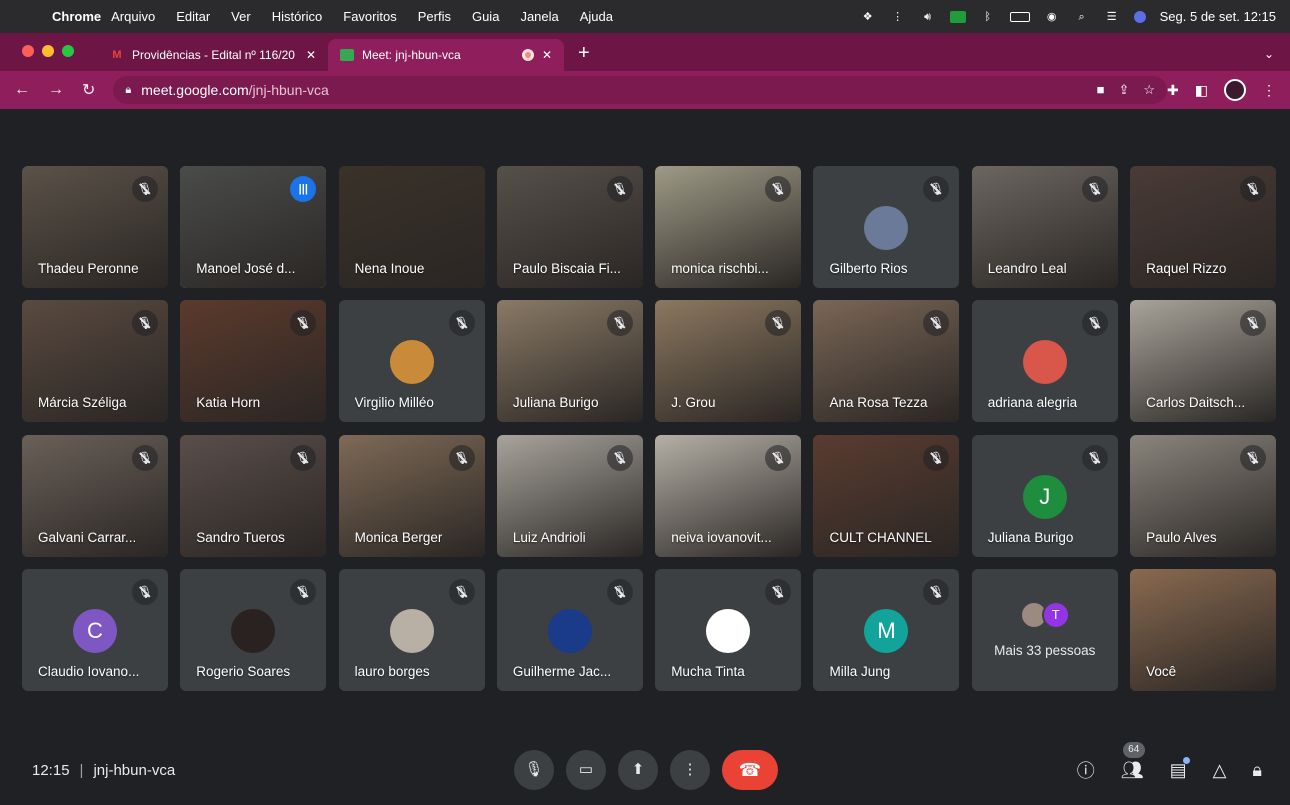 The image size is (1290, 805). I want to click on participant-tile: CULT CHANNEL 🎙︎, so click(886, 495).